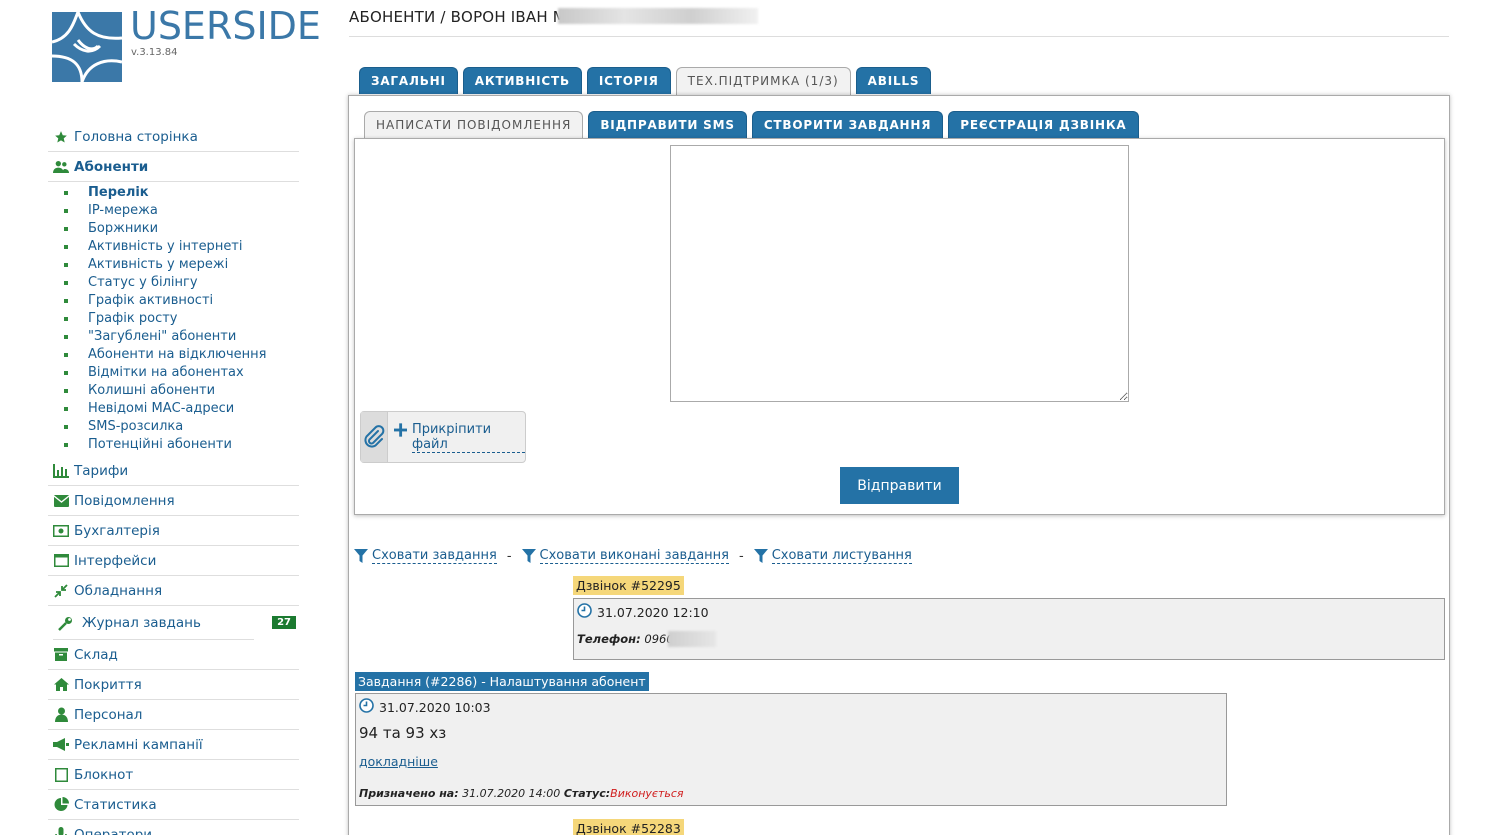  Describe the element at coordinates (173, 715) in the screenshot. I see `menu-item-staff: Персонал` at that location.